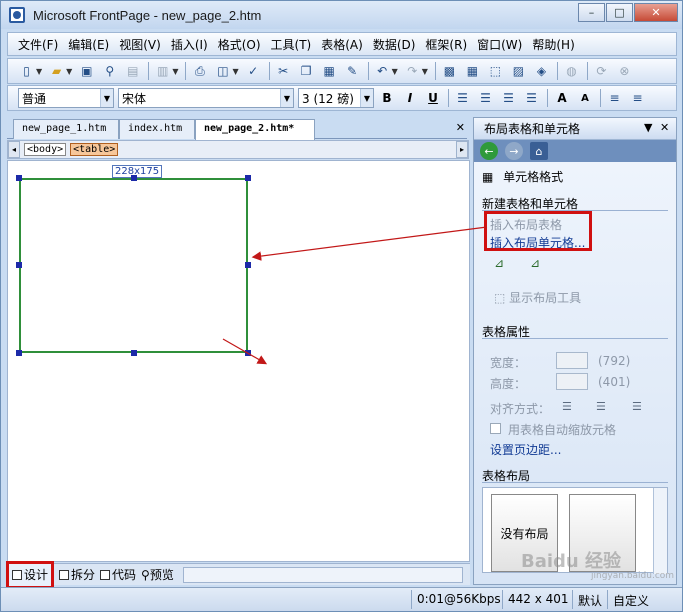  What do you see at coordinates (591, 12) in the screenshot?
I see `minimize-button: –` at bounding box center [591, 12].